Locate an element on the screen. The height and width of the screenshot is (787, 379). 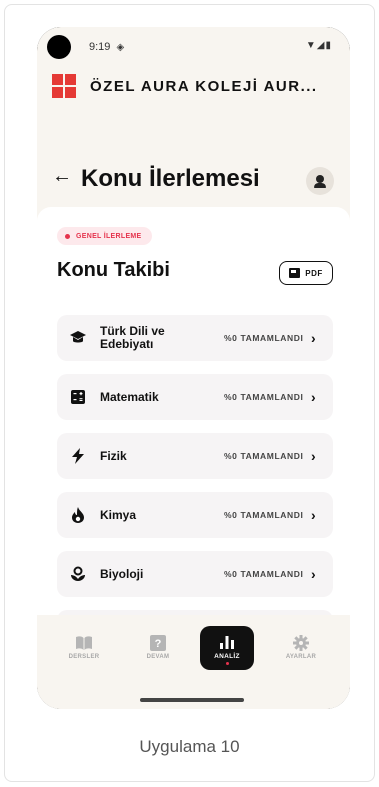
nav-item-ayarlar: AYARLAR is located at coordinates (301, 647).